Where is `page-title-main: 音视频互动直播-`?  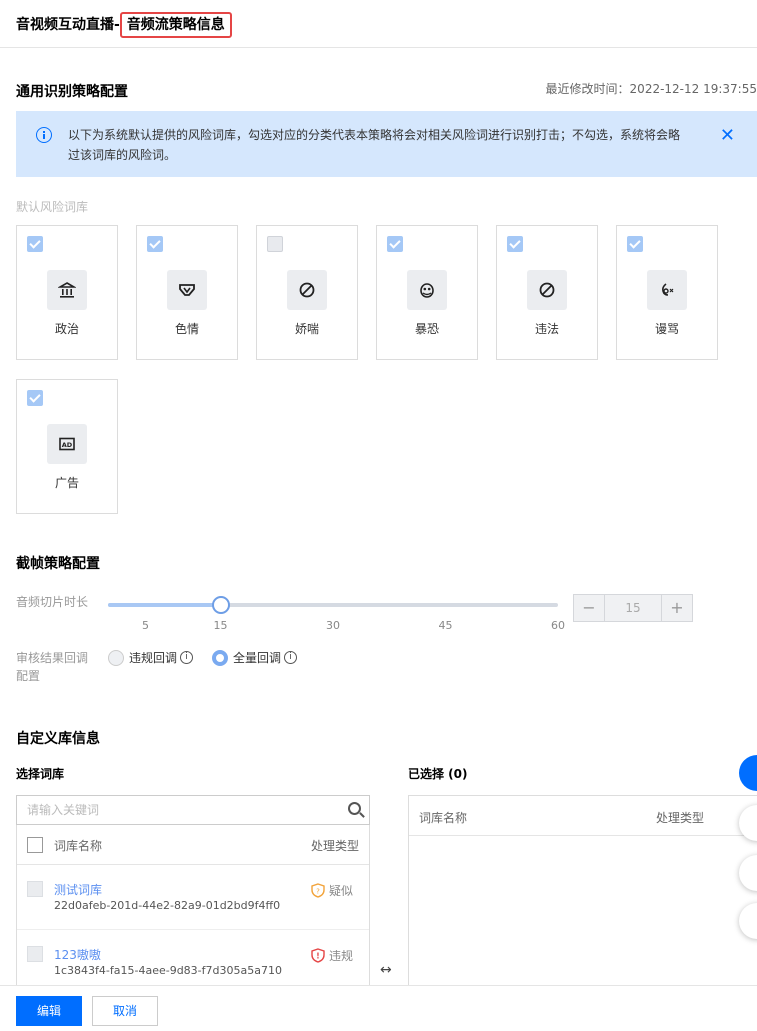
page-title-main: 音视频互动直播- is located at coordinates (68, 25).